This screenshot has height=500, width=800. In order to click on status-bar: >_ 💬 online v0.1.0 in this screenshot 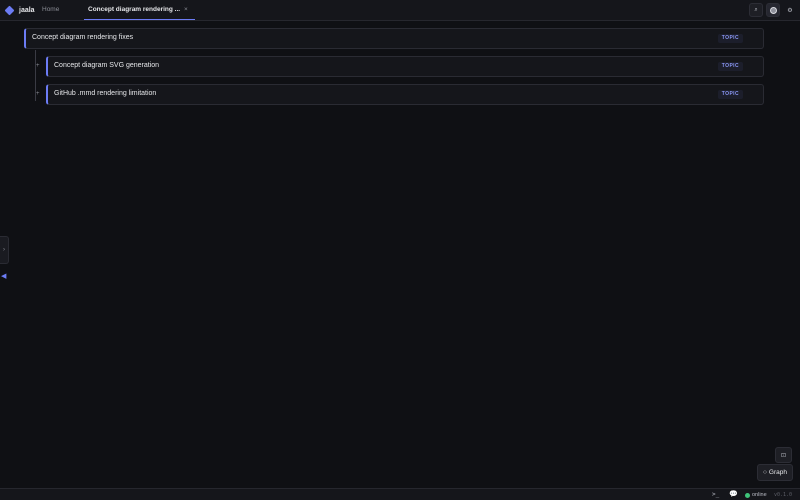, I will do `click(400, 494)`.